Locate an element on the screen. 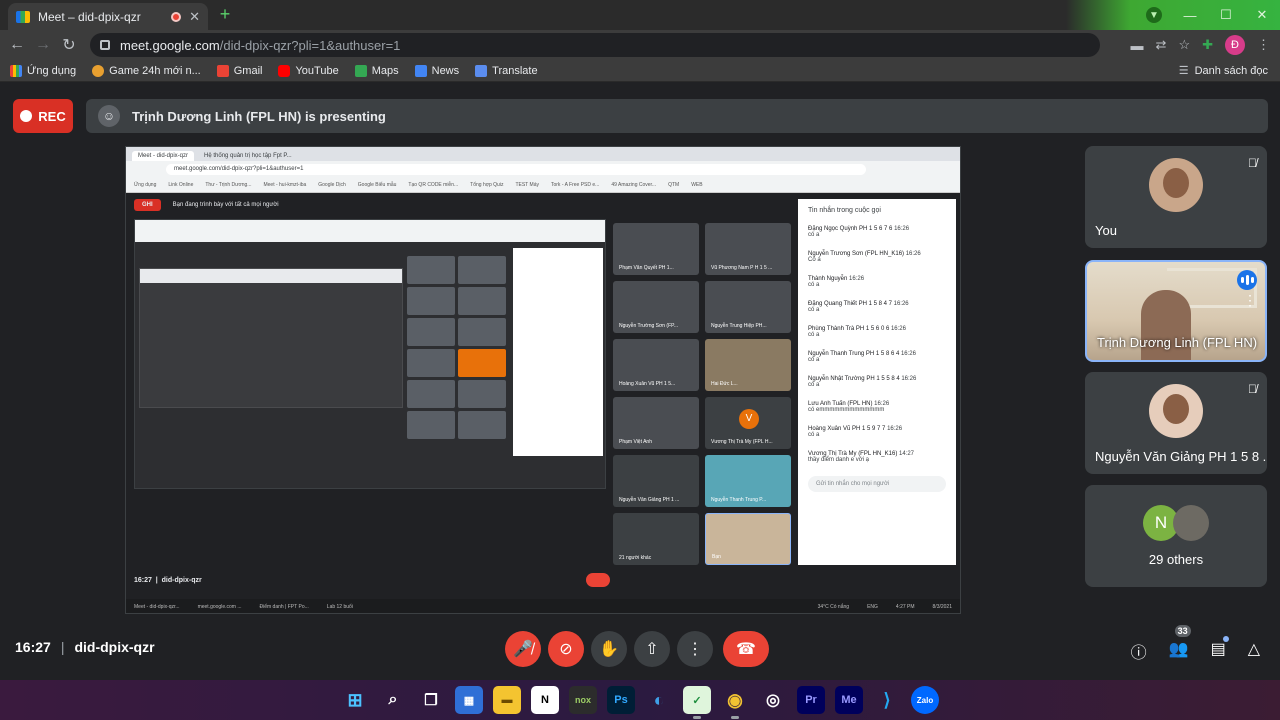  close-window-button: ✕ is located at coordinates (1262, 15).